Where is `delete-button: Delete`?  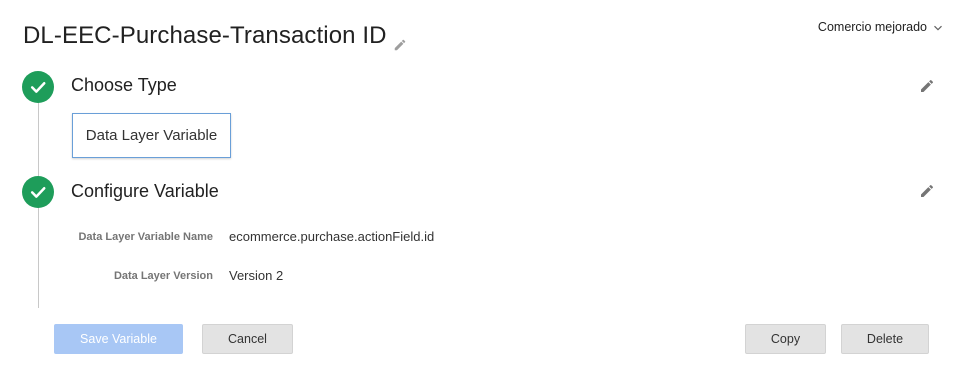 delete-button: Delete is located at coordinates (885, 339).